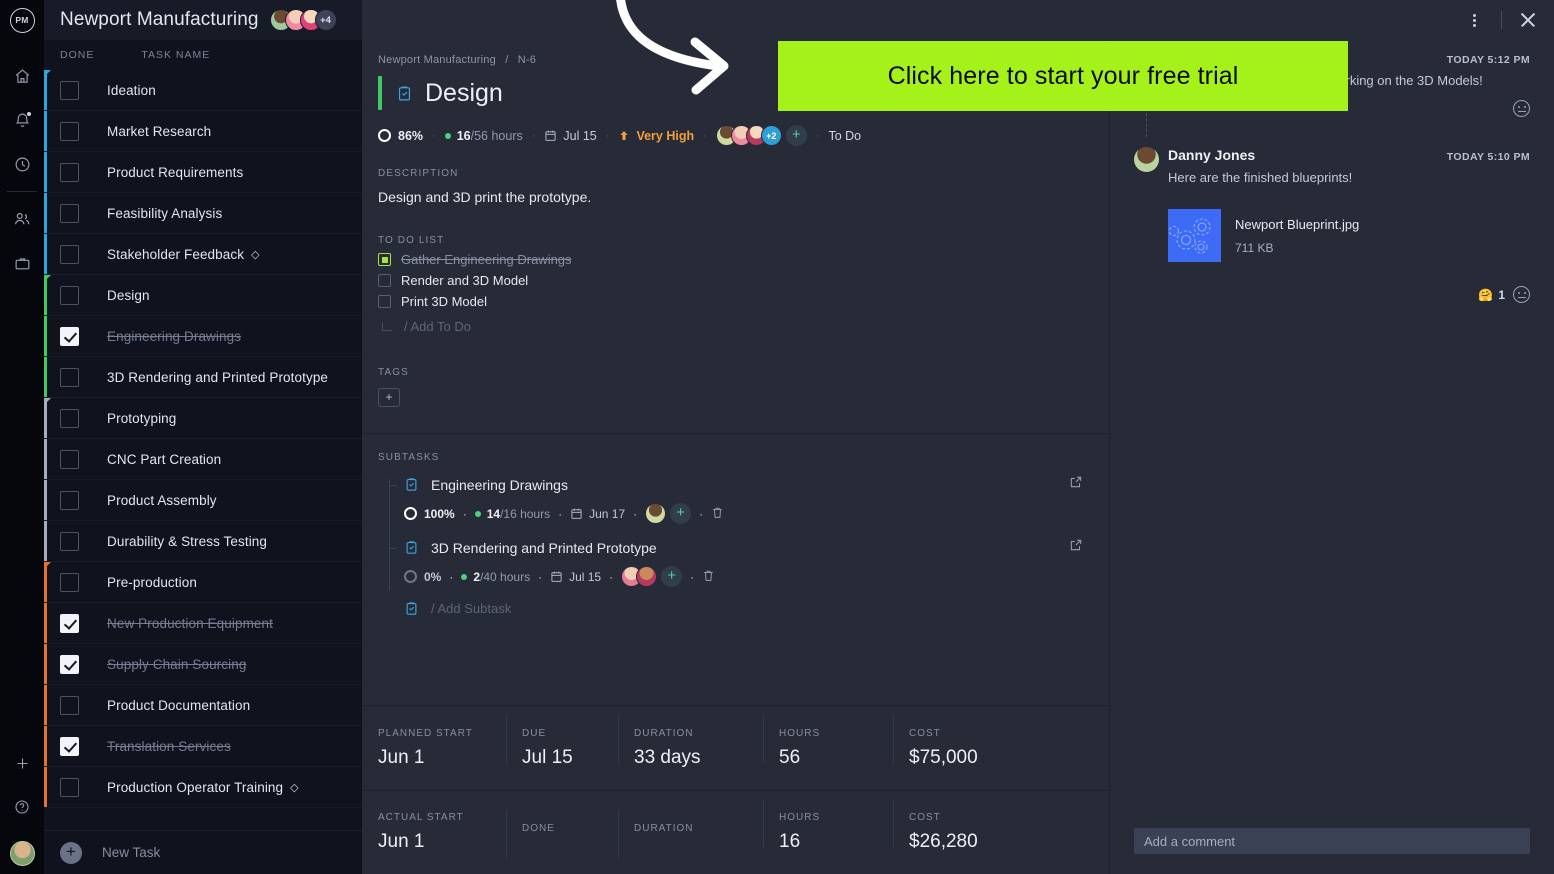 This screenshot has width=1554, height=874. What do you see at coordinates (439, 513) in the screenshot?
I see `subtask-progress: 100%` at bounding box center [439, 513].